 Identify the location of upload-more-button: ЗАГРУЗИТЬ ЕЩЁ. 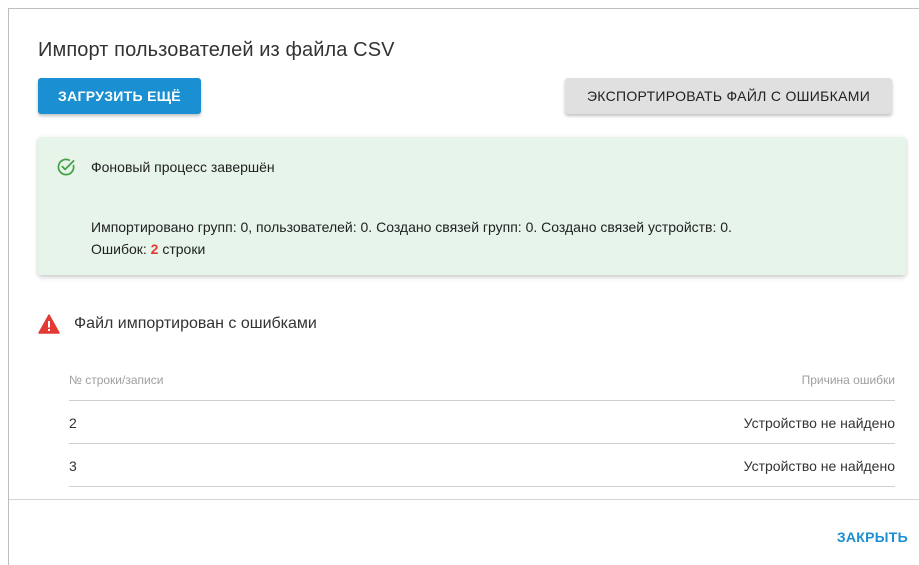
(119, 96).